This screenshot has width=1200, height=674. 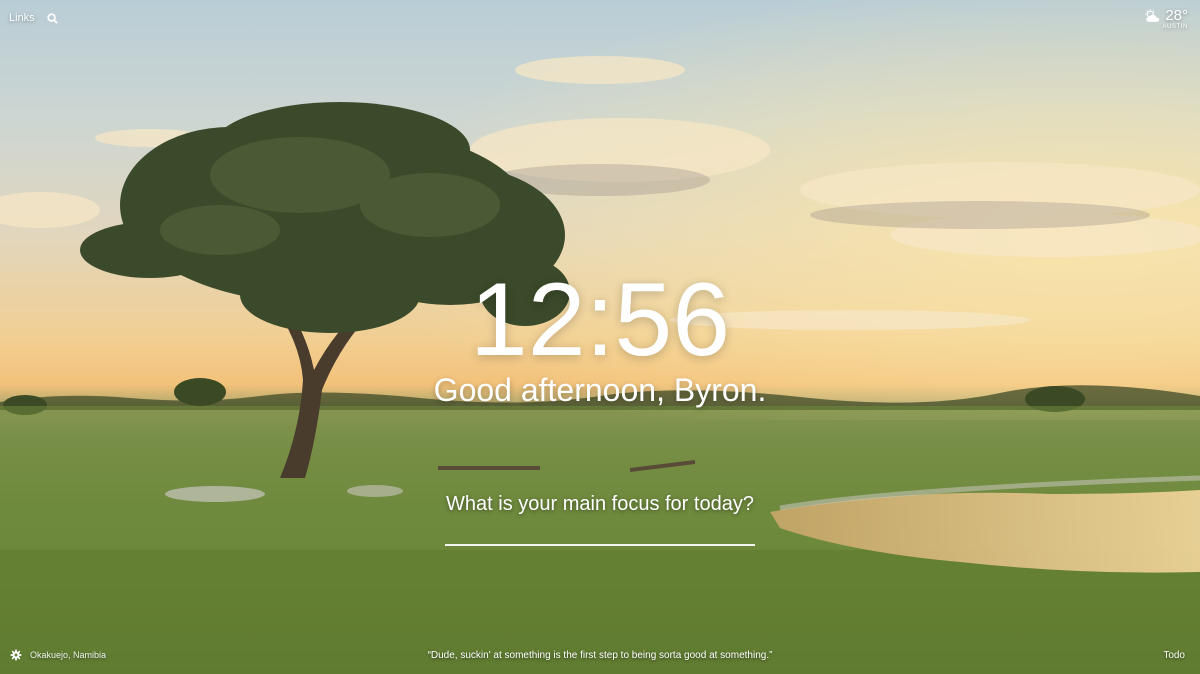 What do you see at coordinates (1175, 27) in the screenshot?
I see `weather-location: AUSTIN` at bounding box center [1175, 27].